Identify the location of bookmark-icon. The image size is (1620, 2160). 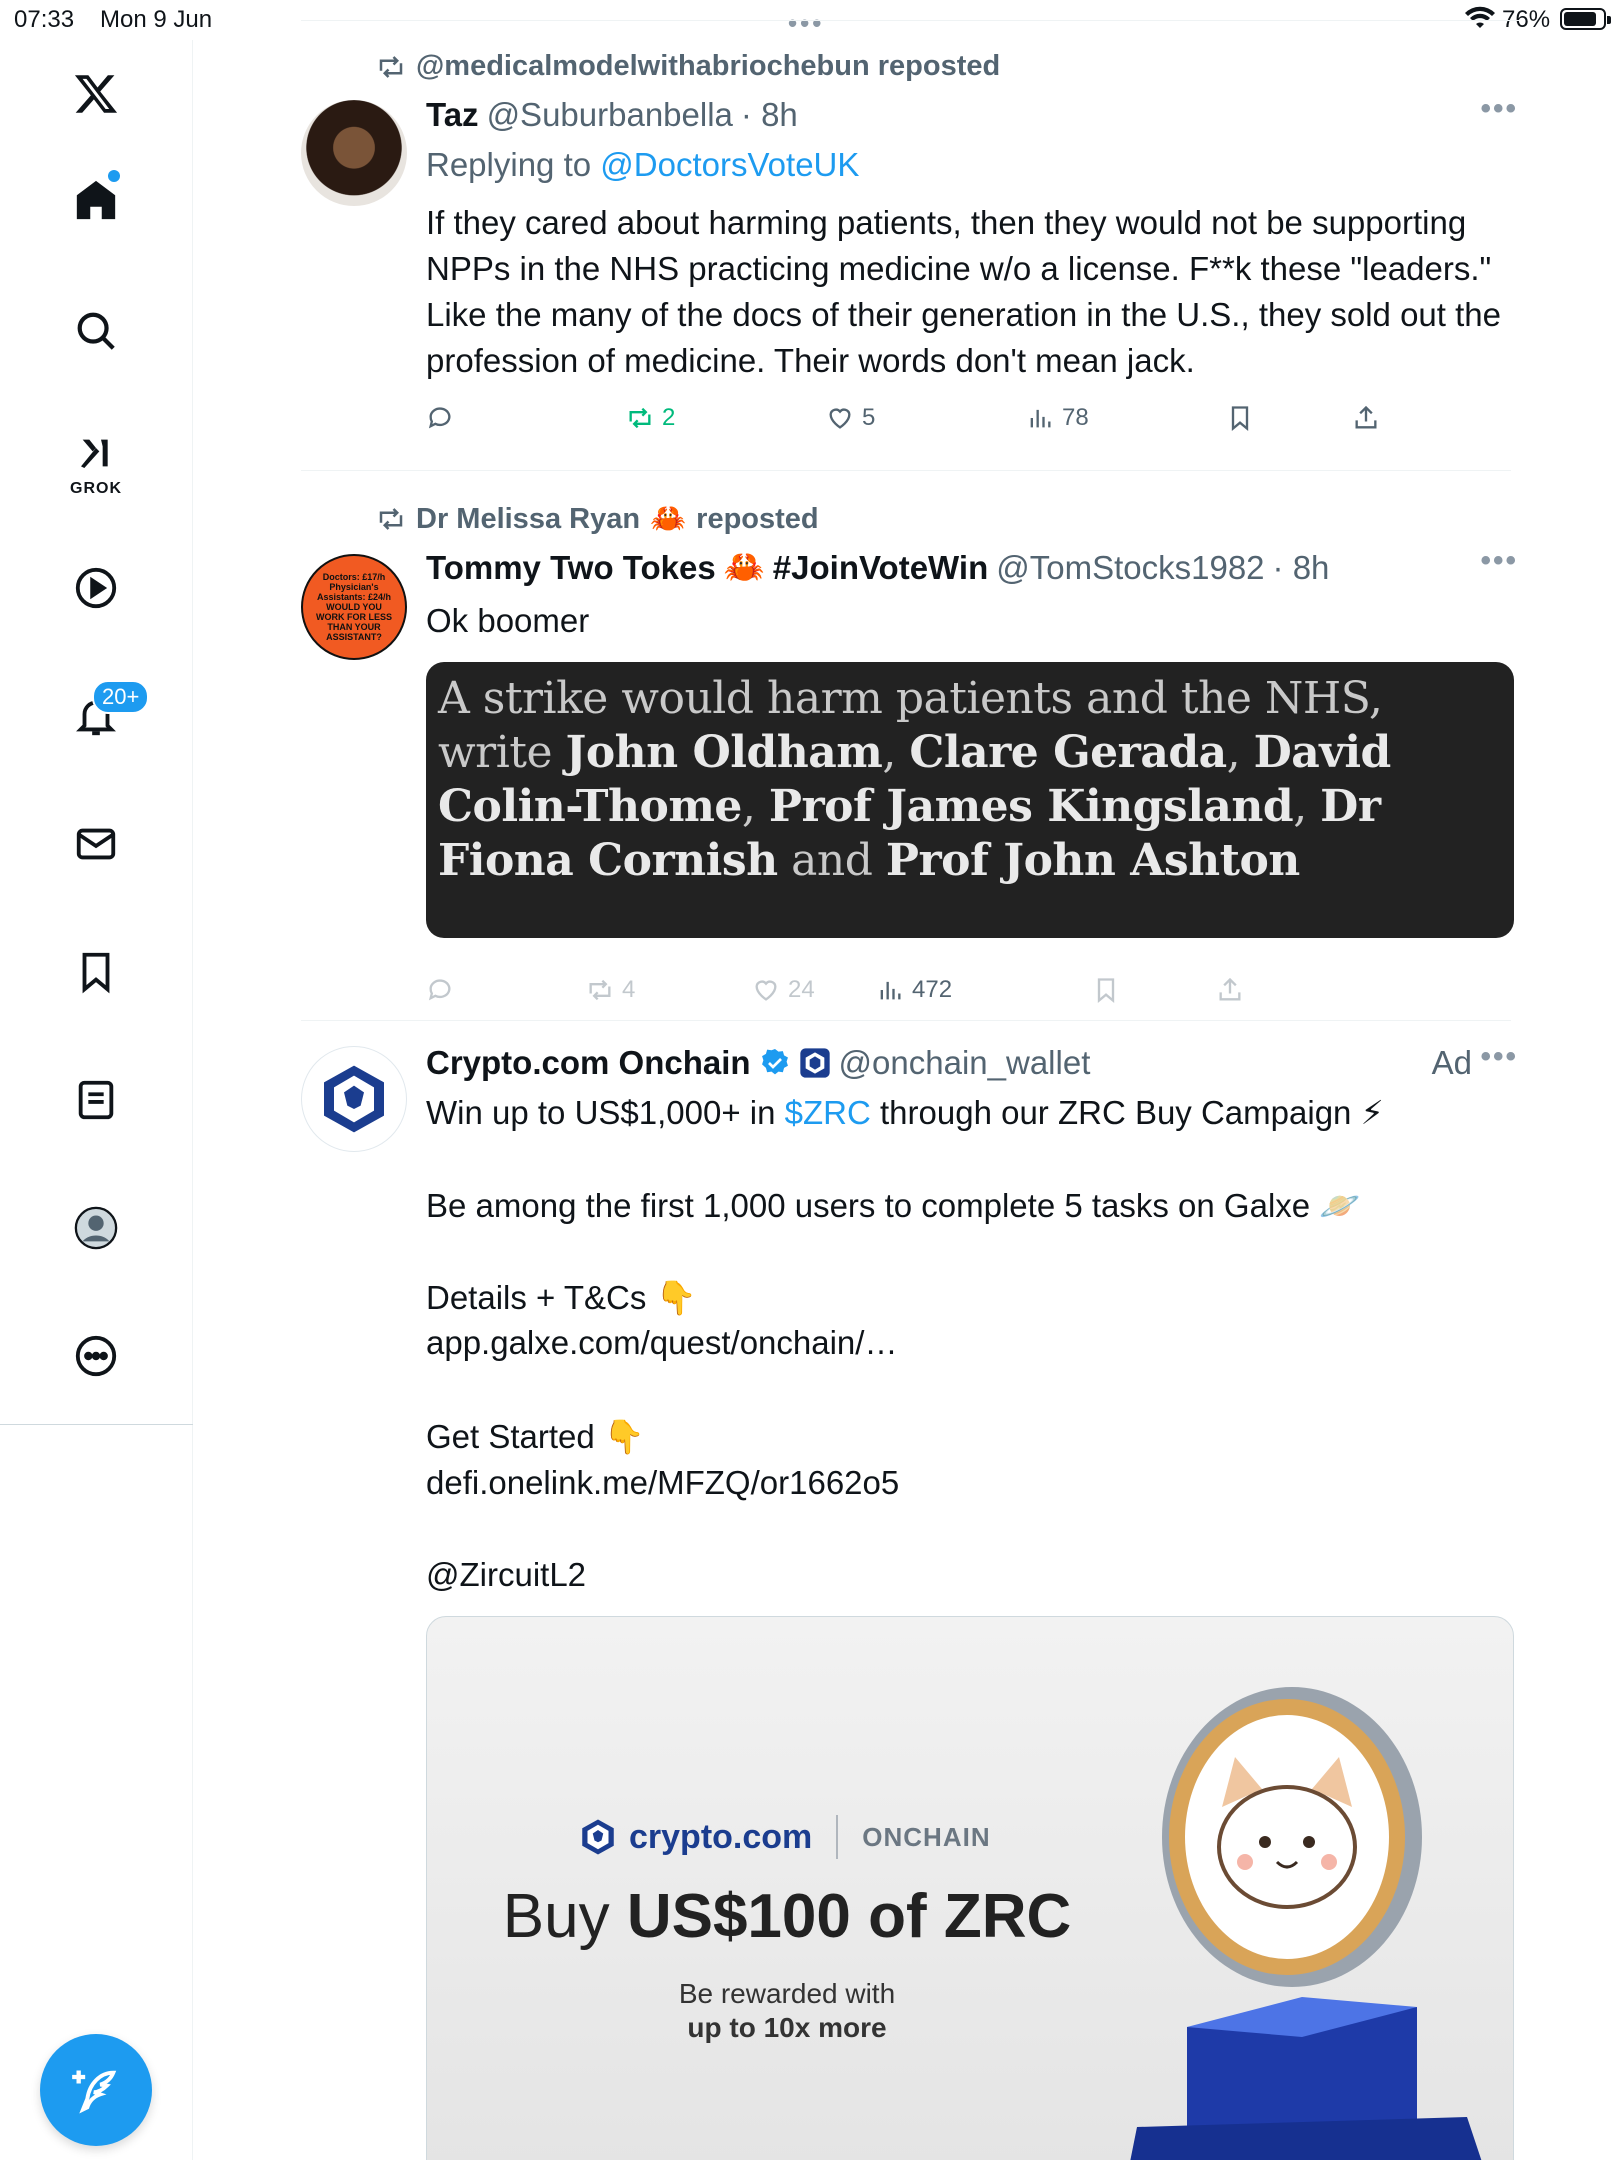
(1106, 990).